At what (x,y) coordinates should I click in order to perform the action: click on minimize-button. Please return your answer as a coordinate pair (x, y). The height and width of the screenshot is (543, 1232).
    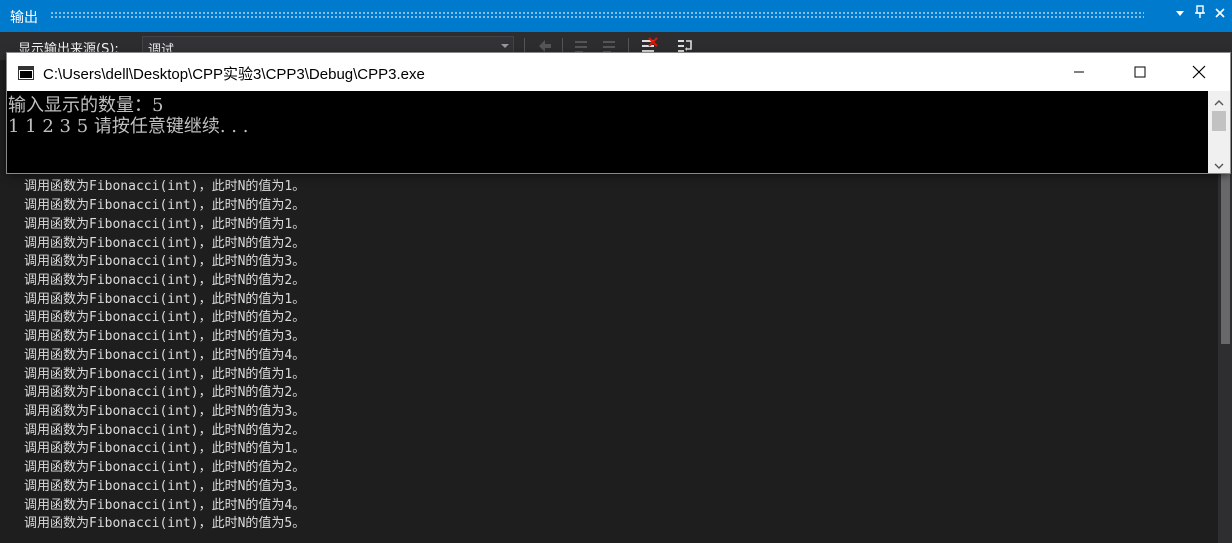
    Looking at the image, I should click on (1079, 72).